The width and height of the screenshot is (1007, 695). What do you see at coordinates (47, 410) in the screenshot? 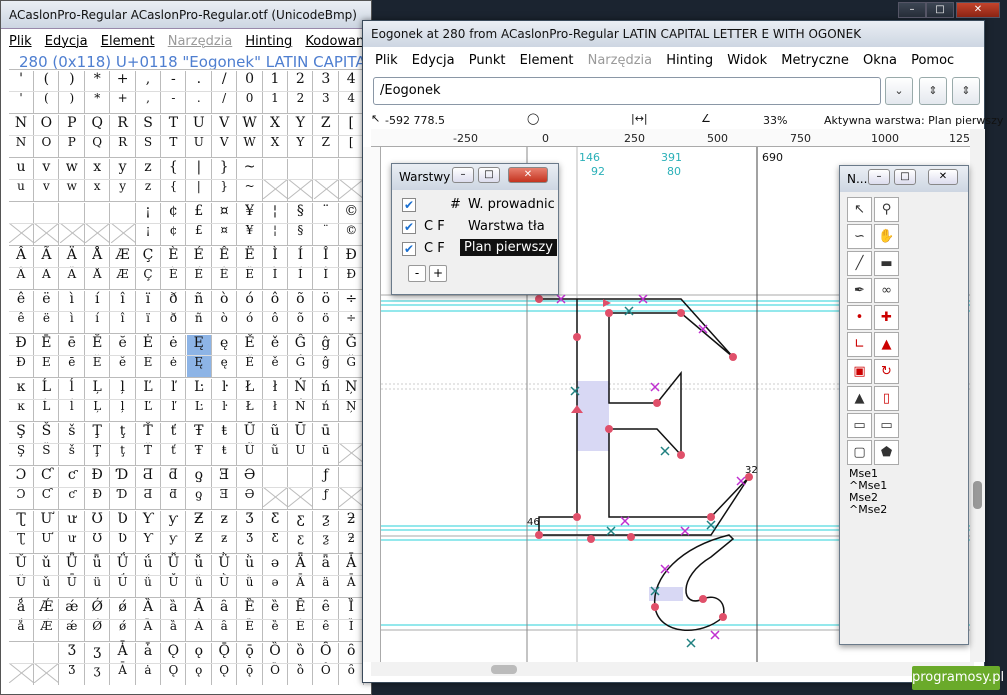
I see `glyph-cell: Ĺ` at bounding box center [47, 410].